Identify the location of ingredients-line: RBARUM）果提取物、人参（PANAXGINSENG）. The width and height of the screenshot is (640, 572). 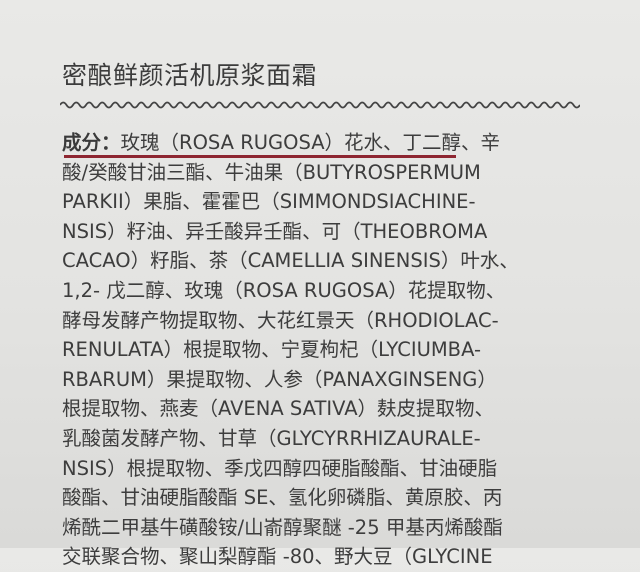
(279, 379).